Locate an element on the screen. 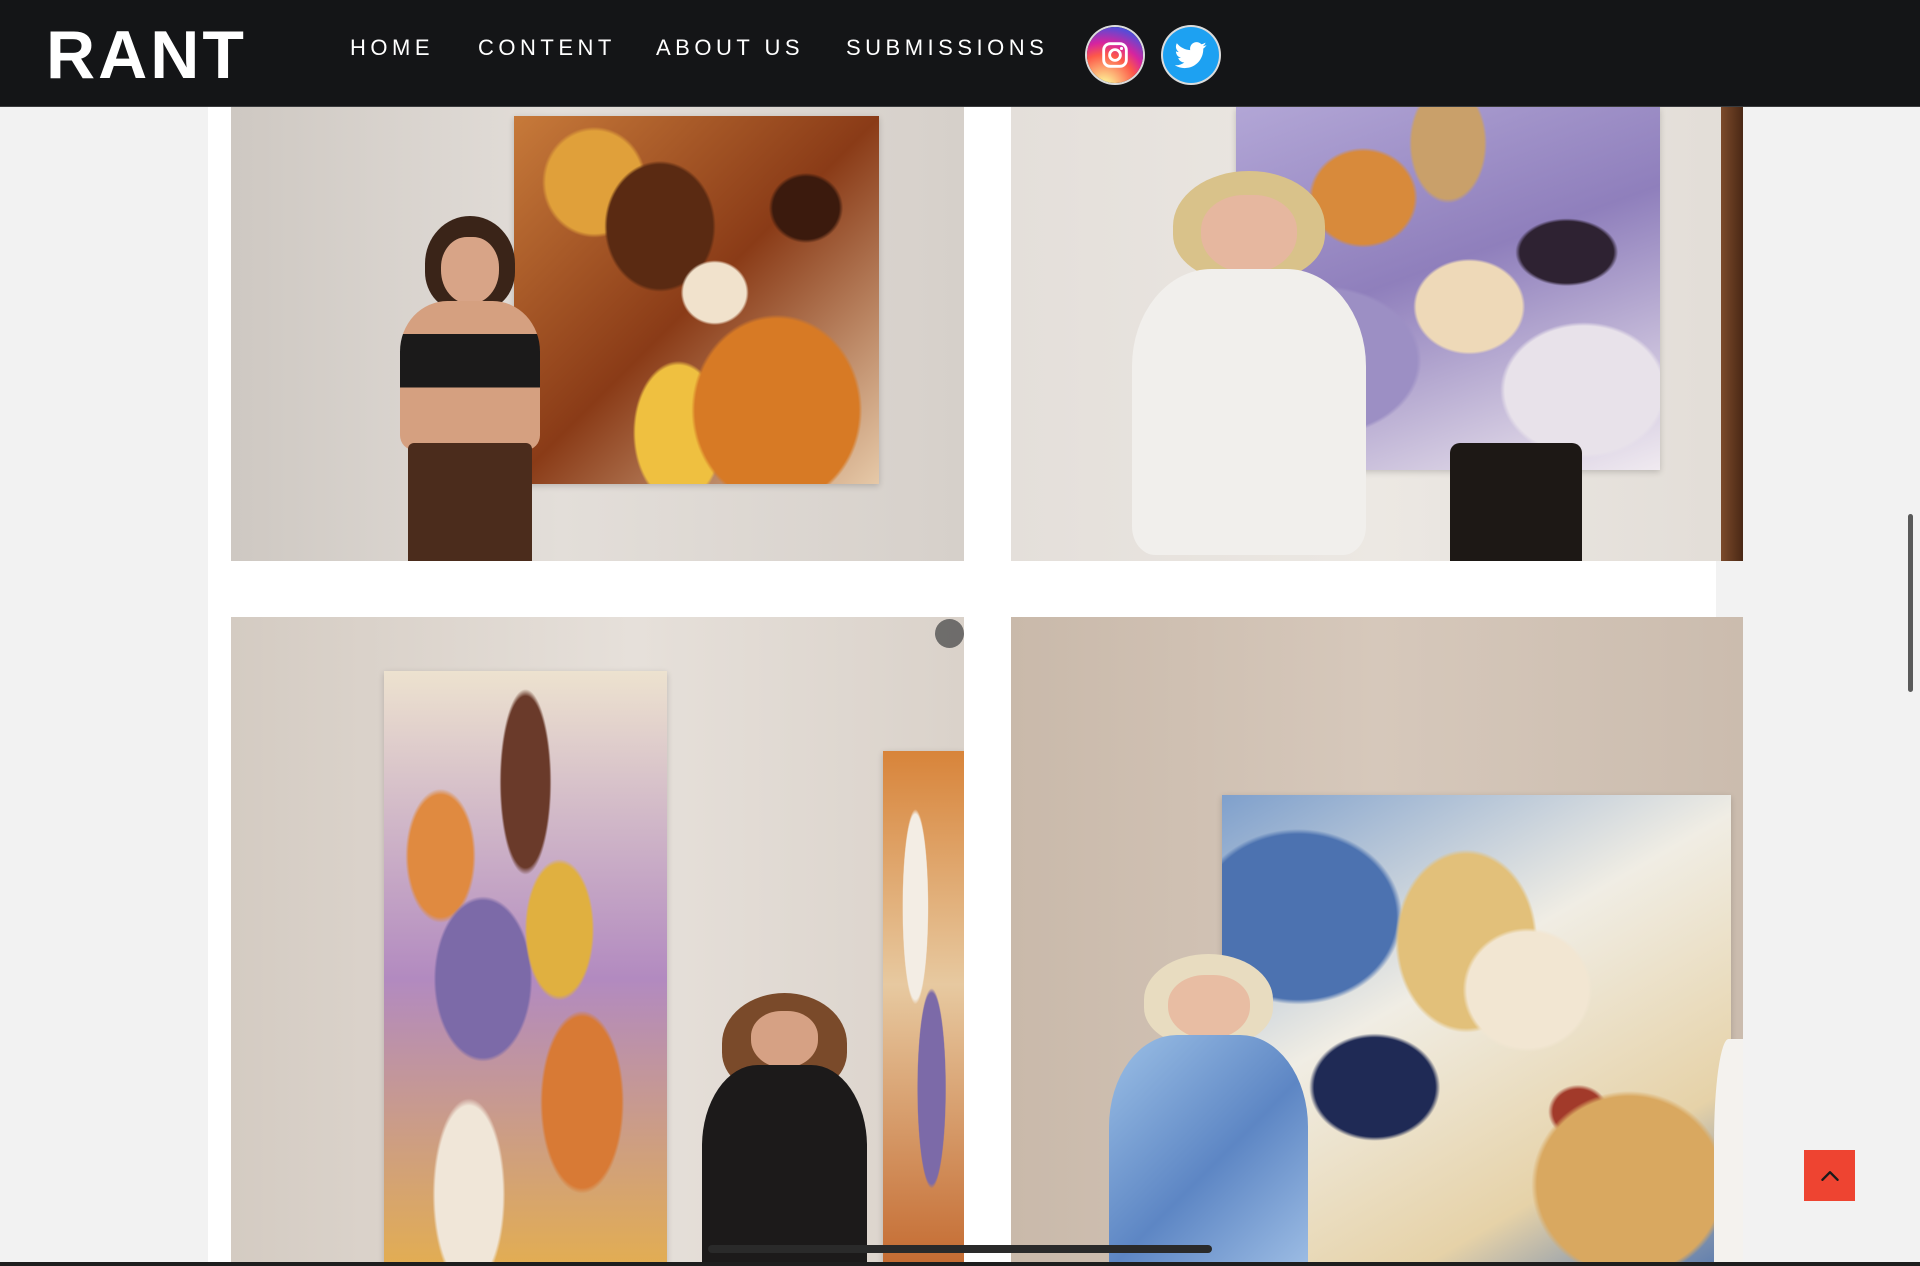  twitter-icon is located at coordinates (1191, 55).